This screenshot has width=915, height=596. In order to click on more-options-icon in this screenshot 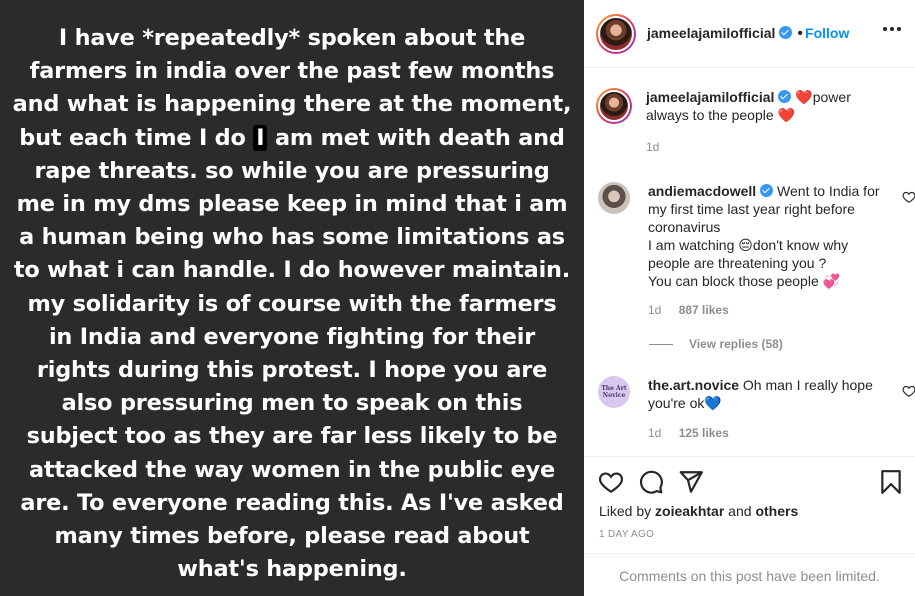, I will do `click(892, 29)`.